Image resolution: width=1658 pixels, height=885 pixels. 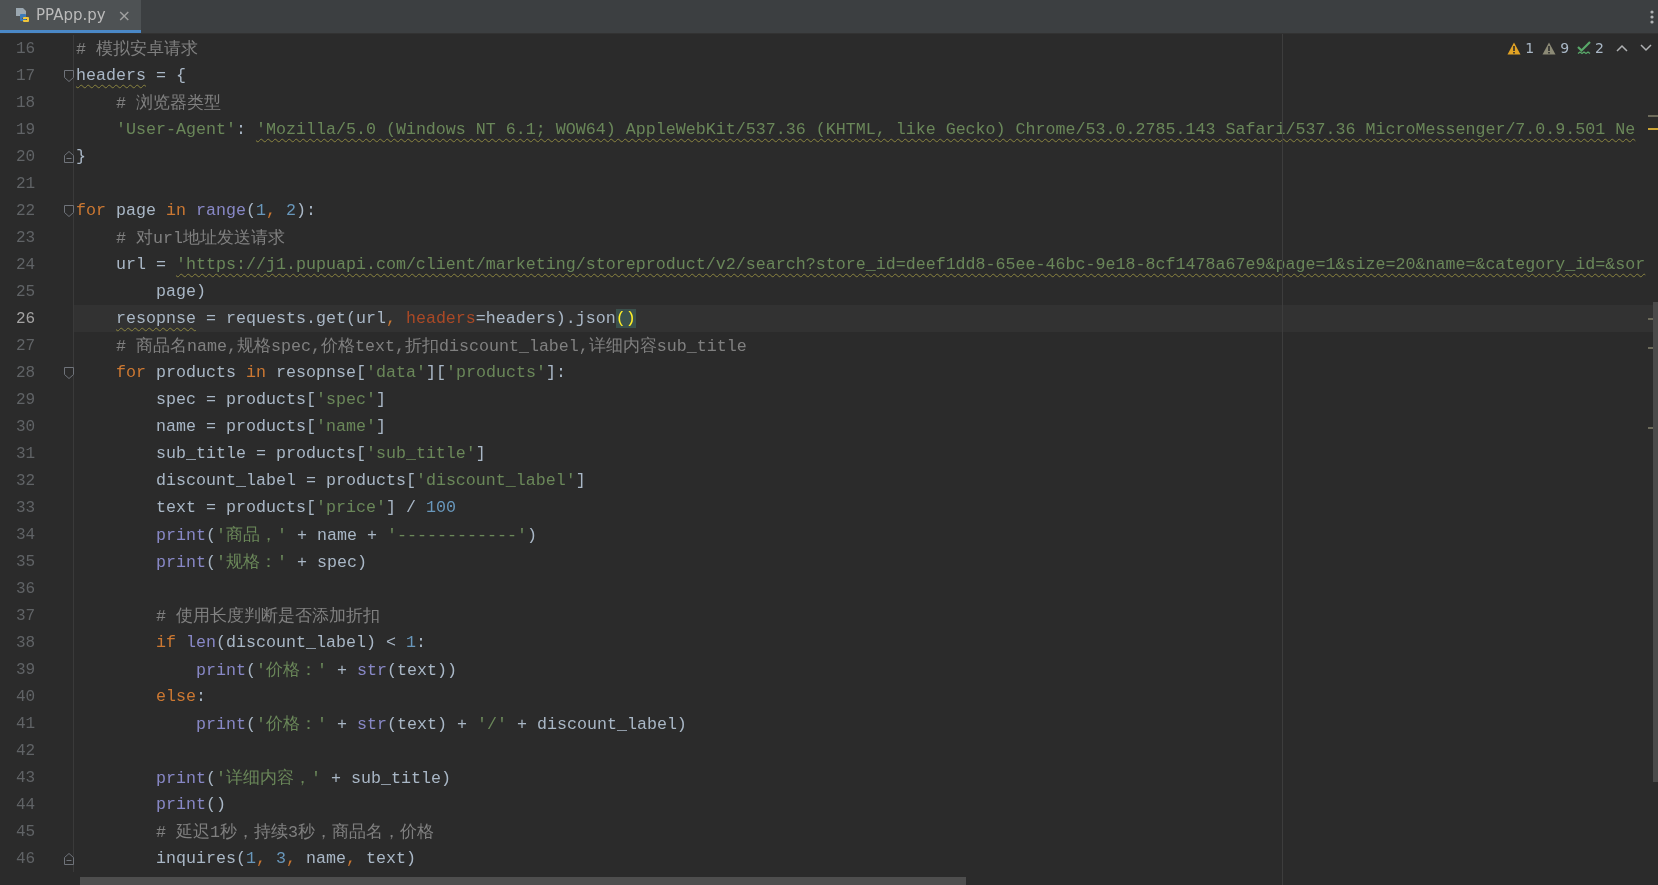 I want to click on code-line: discount_label = products['discount_label'], so click(x=371, y=480).